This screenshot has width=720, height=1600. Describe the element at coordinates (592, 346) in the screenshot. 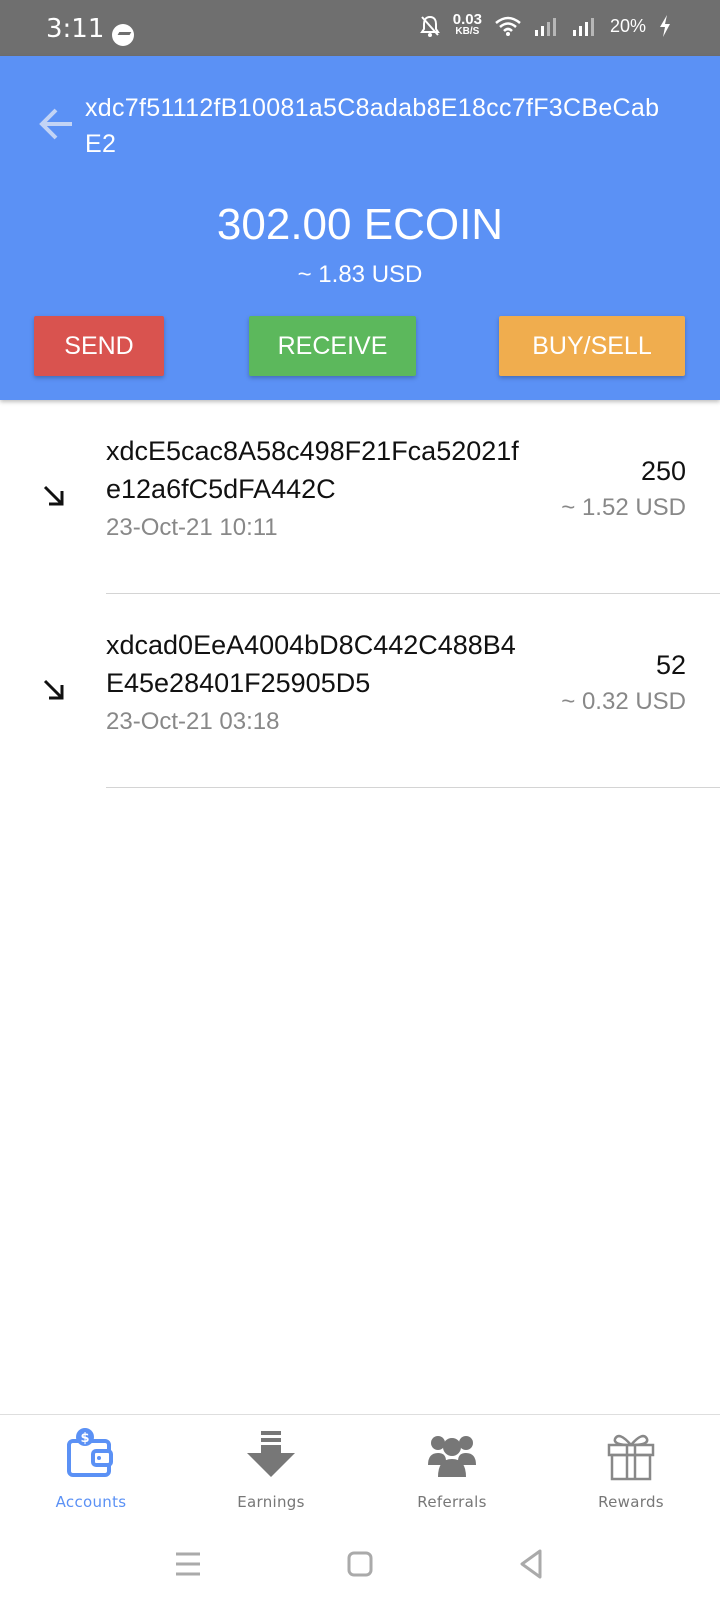

I see `buy-sell-button: BUY/SELL` at that location.